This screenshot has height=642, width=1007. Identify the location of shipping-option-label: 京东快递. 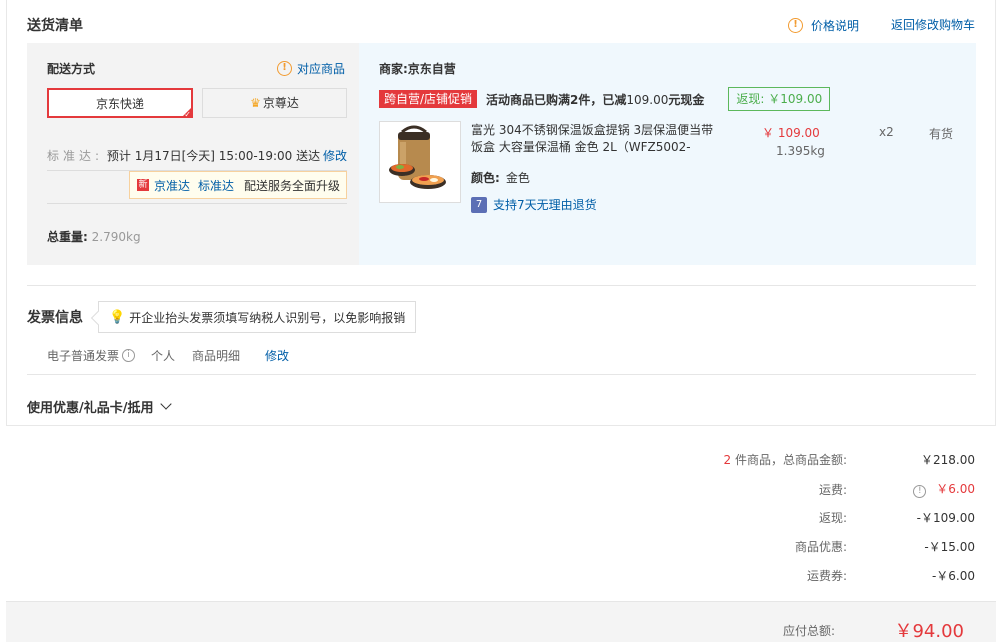
(119, 104).